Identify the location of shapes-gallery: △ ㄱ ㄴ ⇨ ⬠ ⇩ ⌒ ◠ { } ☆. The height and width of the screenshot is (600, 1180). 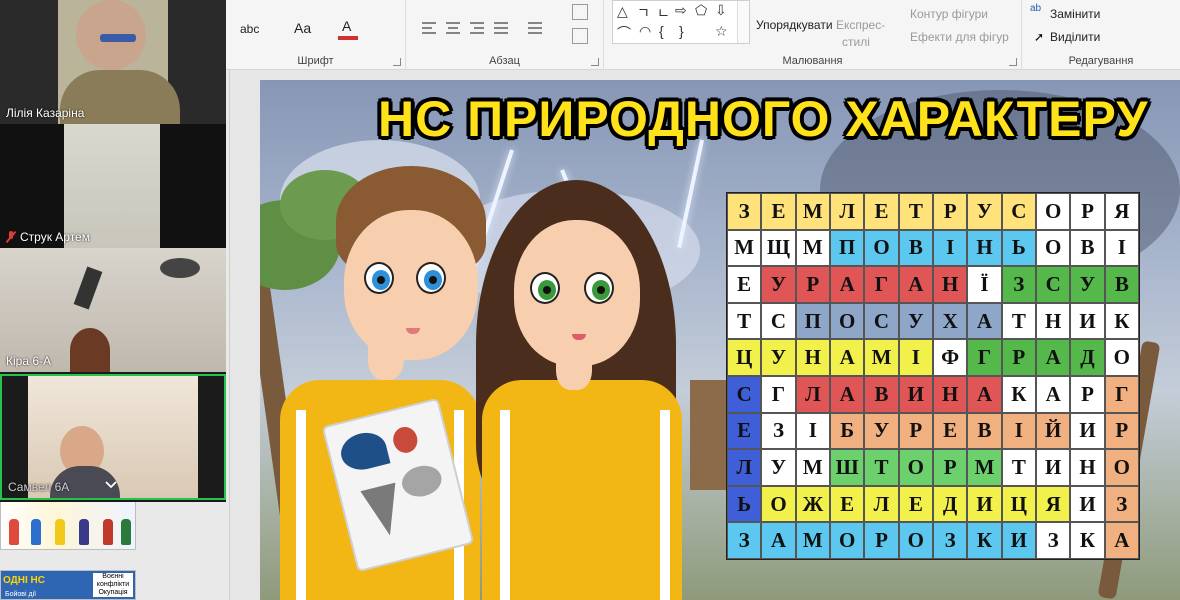
(681, 22).